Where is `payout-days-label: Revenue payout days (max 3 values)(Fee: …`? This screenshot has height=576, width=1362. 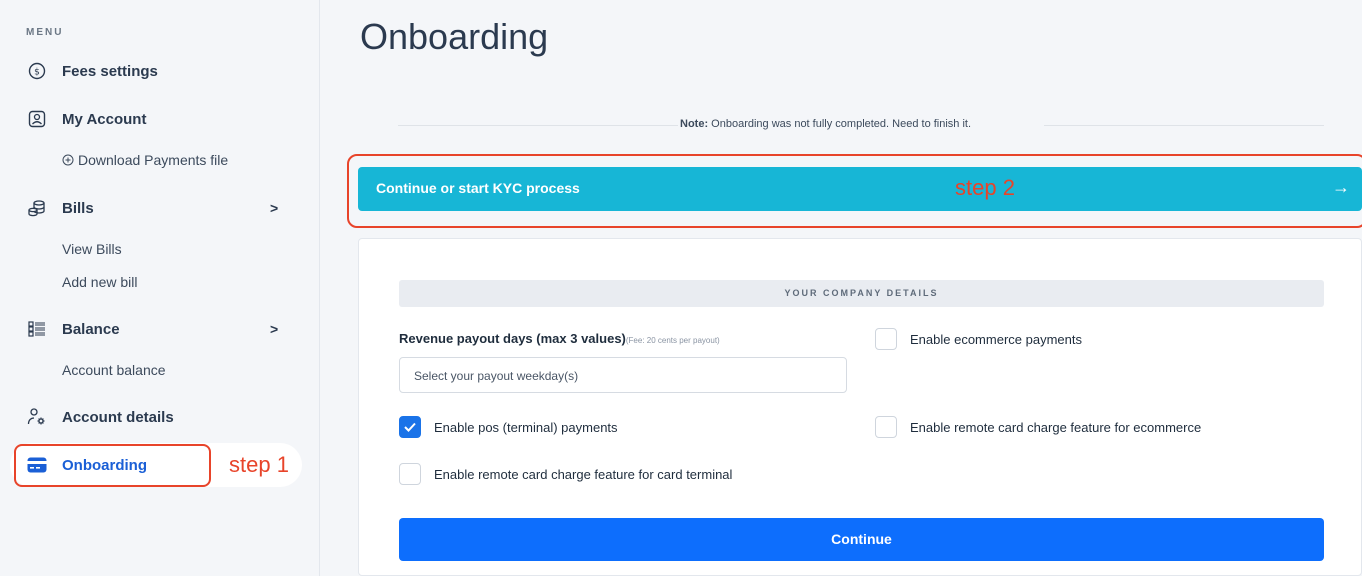
payout-days-label: Revenue payout days (max 3 values)(Fee: … is located at coordinates (559, 338).